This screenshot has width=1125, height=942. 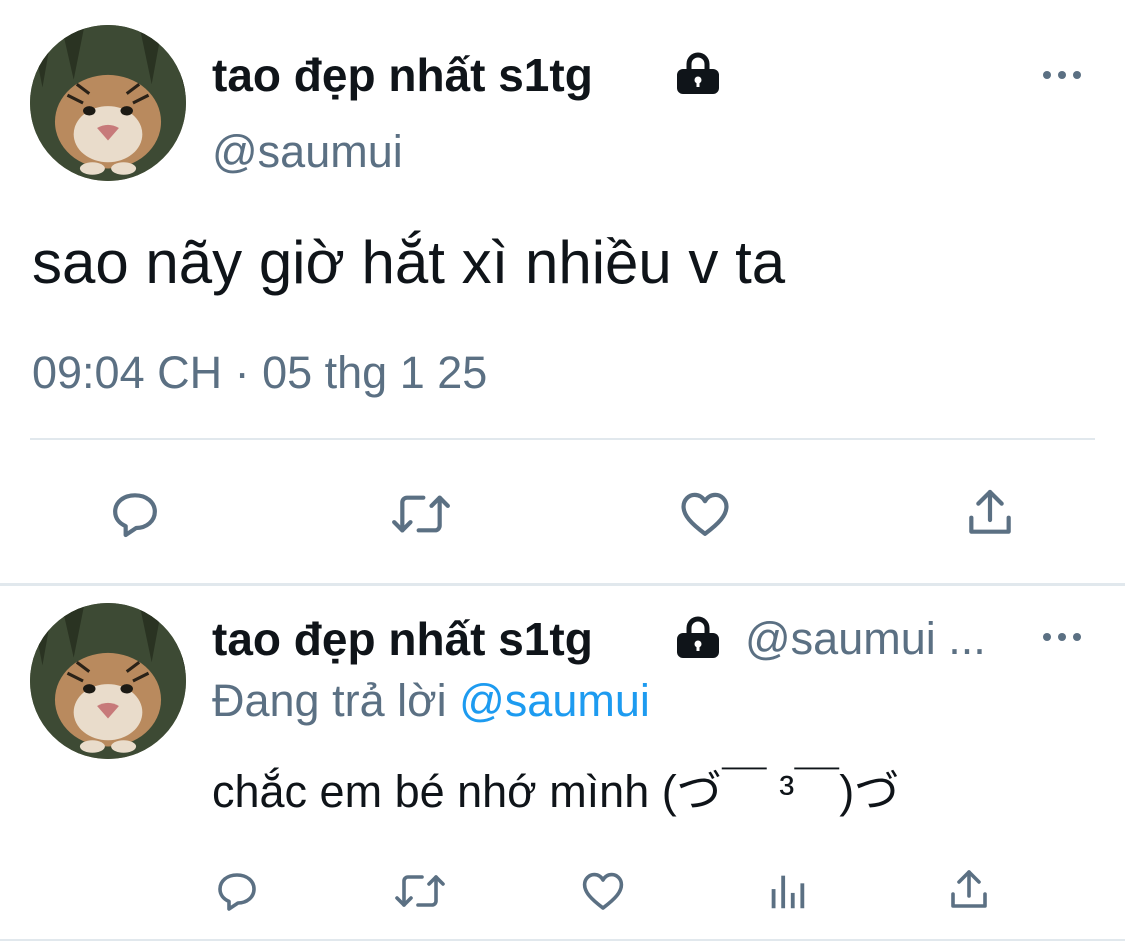 I want to click on replying-to: Đang trả lời @saumui, so click(x=431, y=701).